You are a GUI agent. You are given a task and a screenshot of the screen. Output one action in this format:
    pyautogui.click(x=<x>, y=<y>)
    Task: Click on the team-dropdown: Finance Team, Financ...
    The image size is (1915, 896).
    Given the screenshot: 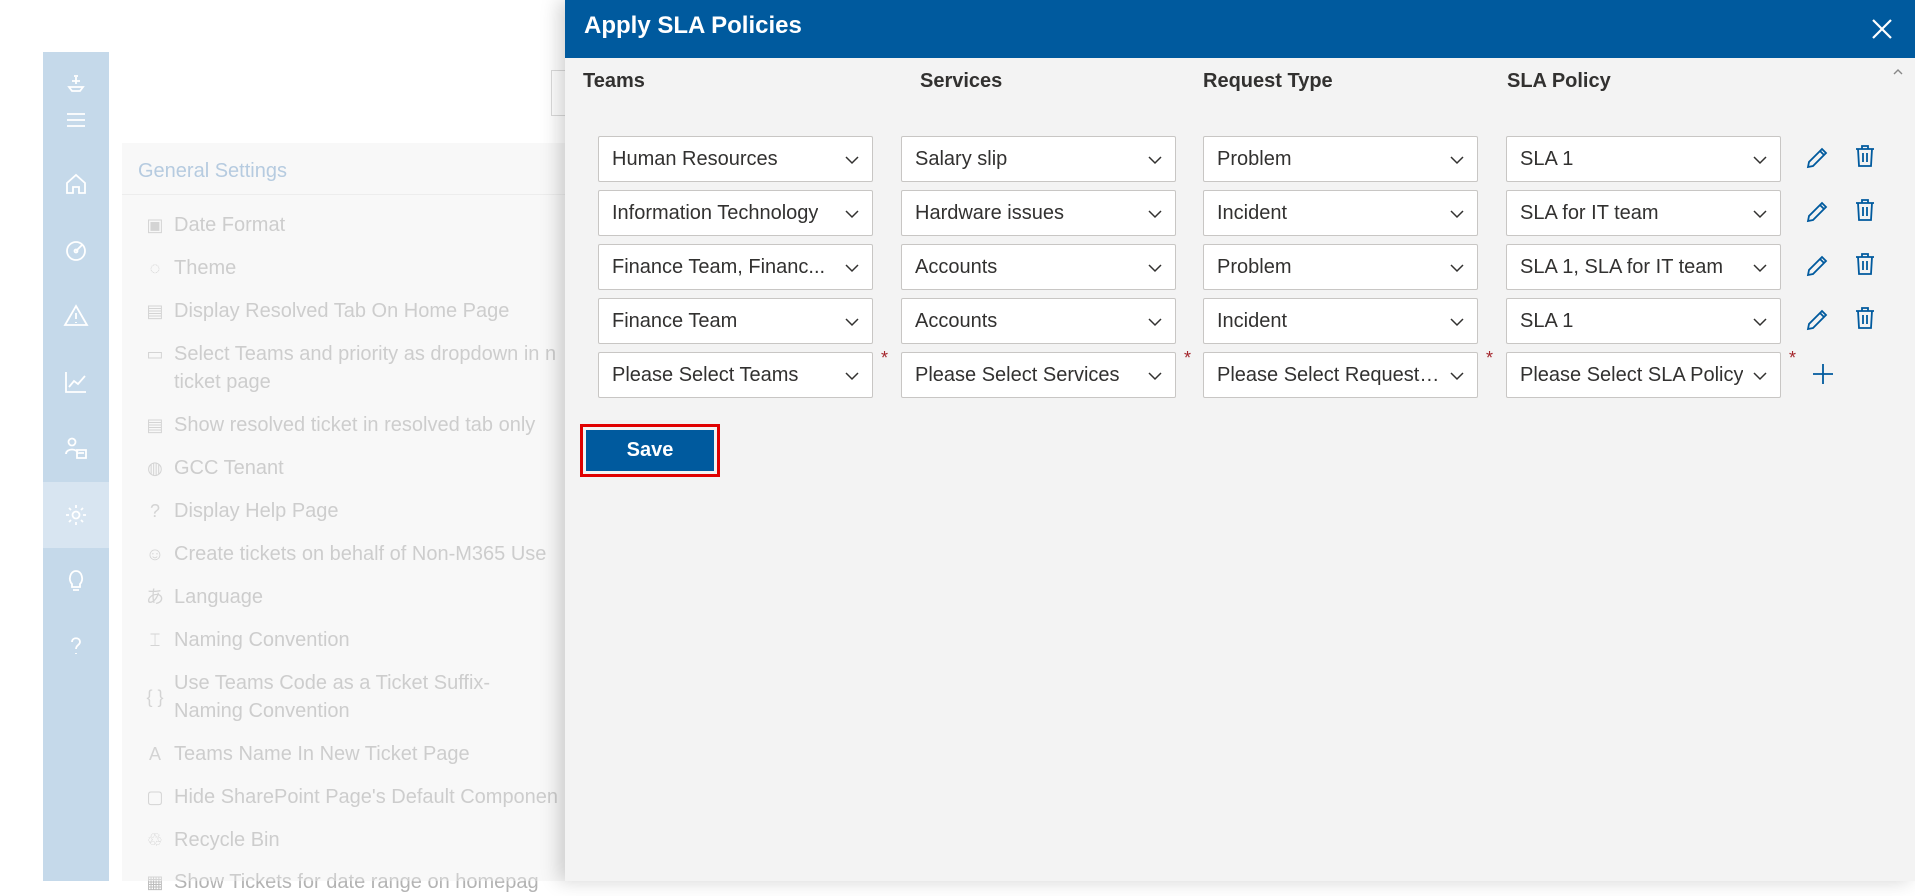 What is the action you would take?
    pyautogui.click(x=735, y=267)
    